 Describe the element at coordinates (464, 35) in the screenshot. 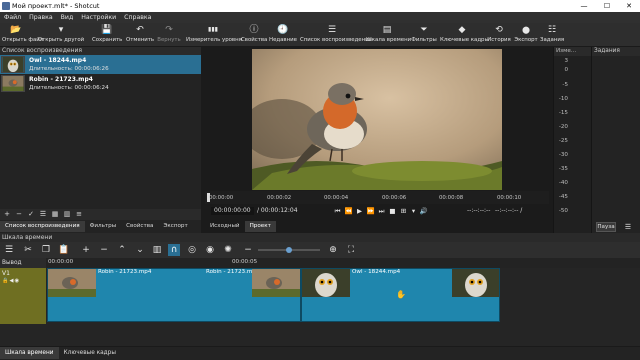

I see `keyframes-button: ◆ Ключевые кадры` at that location.